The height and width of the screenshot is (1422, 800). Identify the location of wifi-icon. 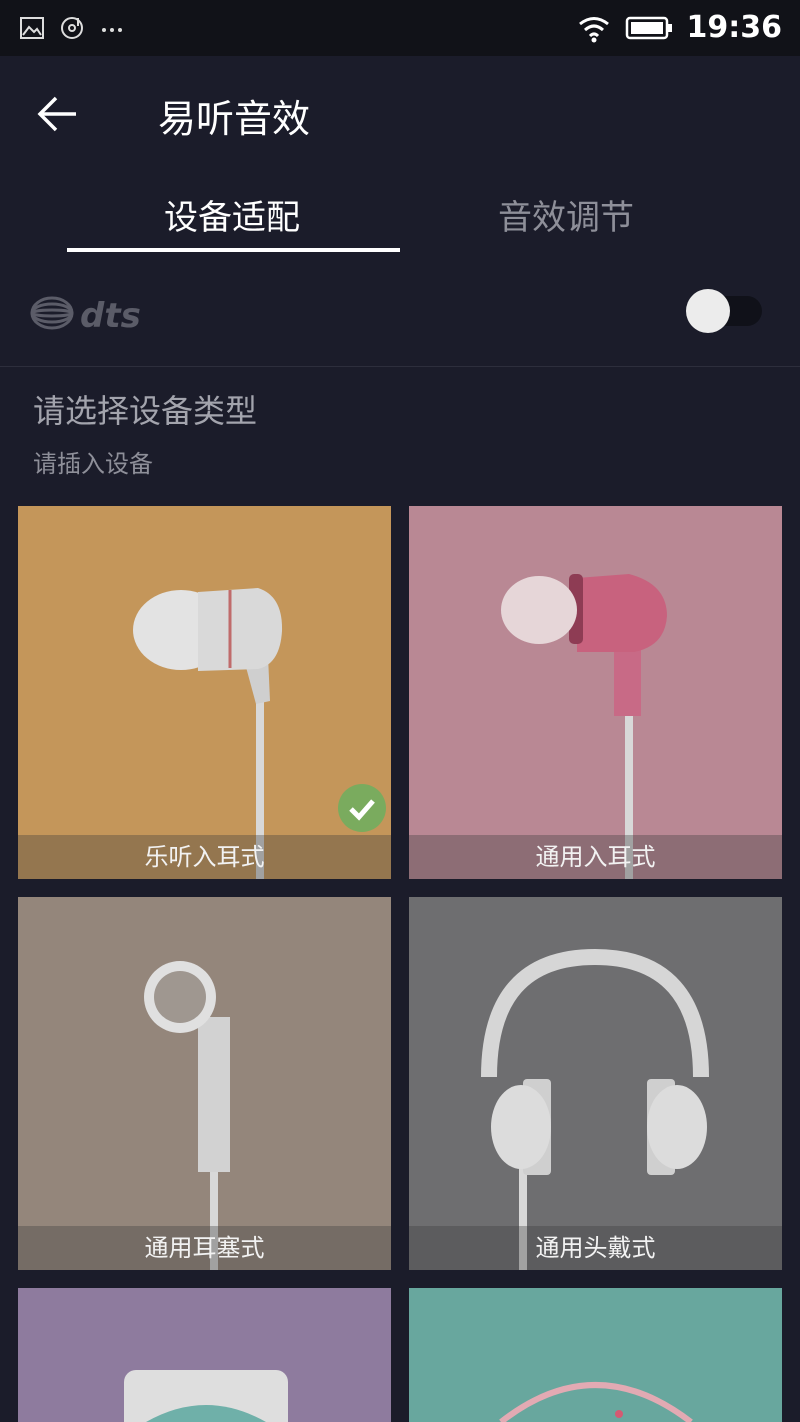
(593, 29).